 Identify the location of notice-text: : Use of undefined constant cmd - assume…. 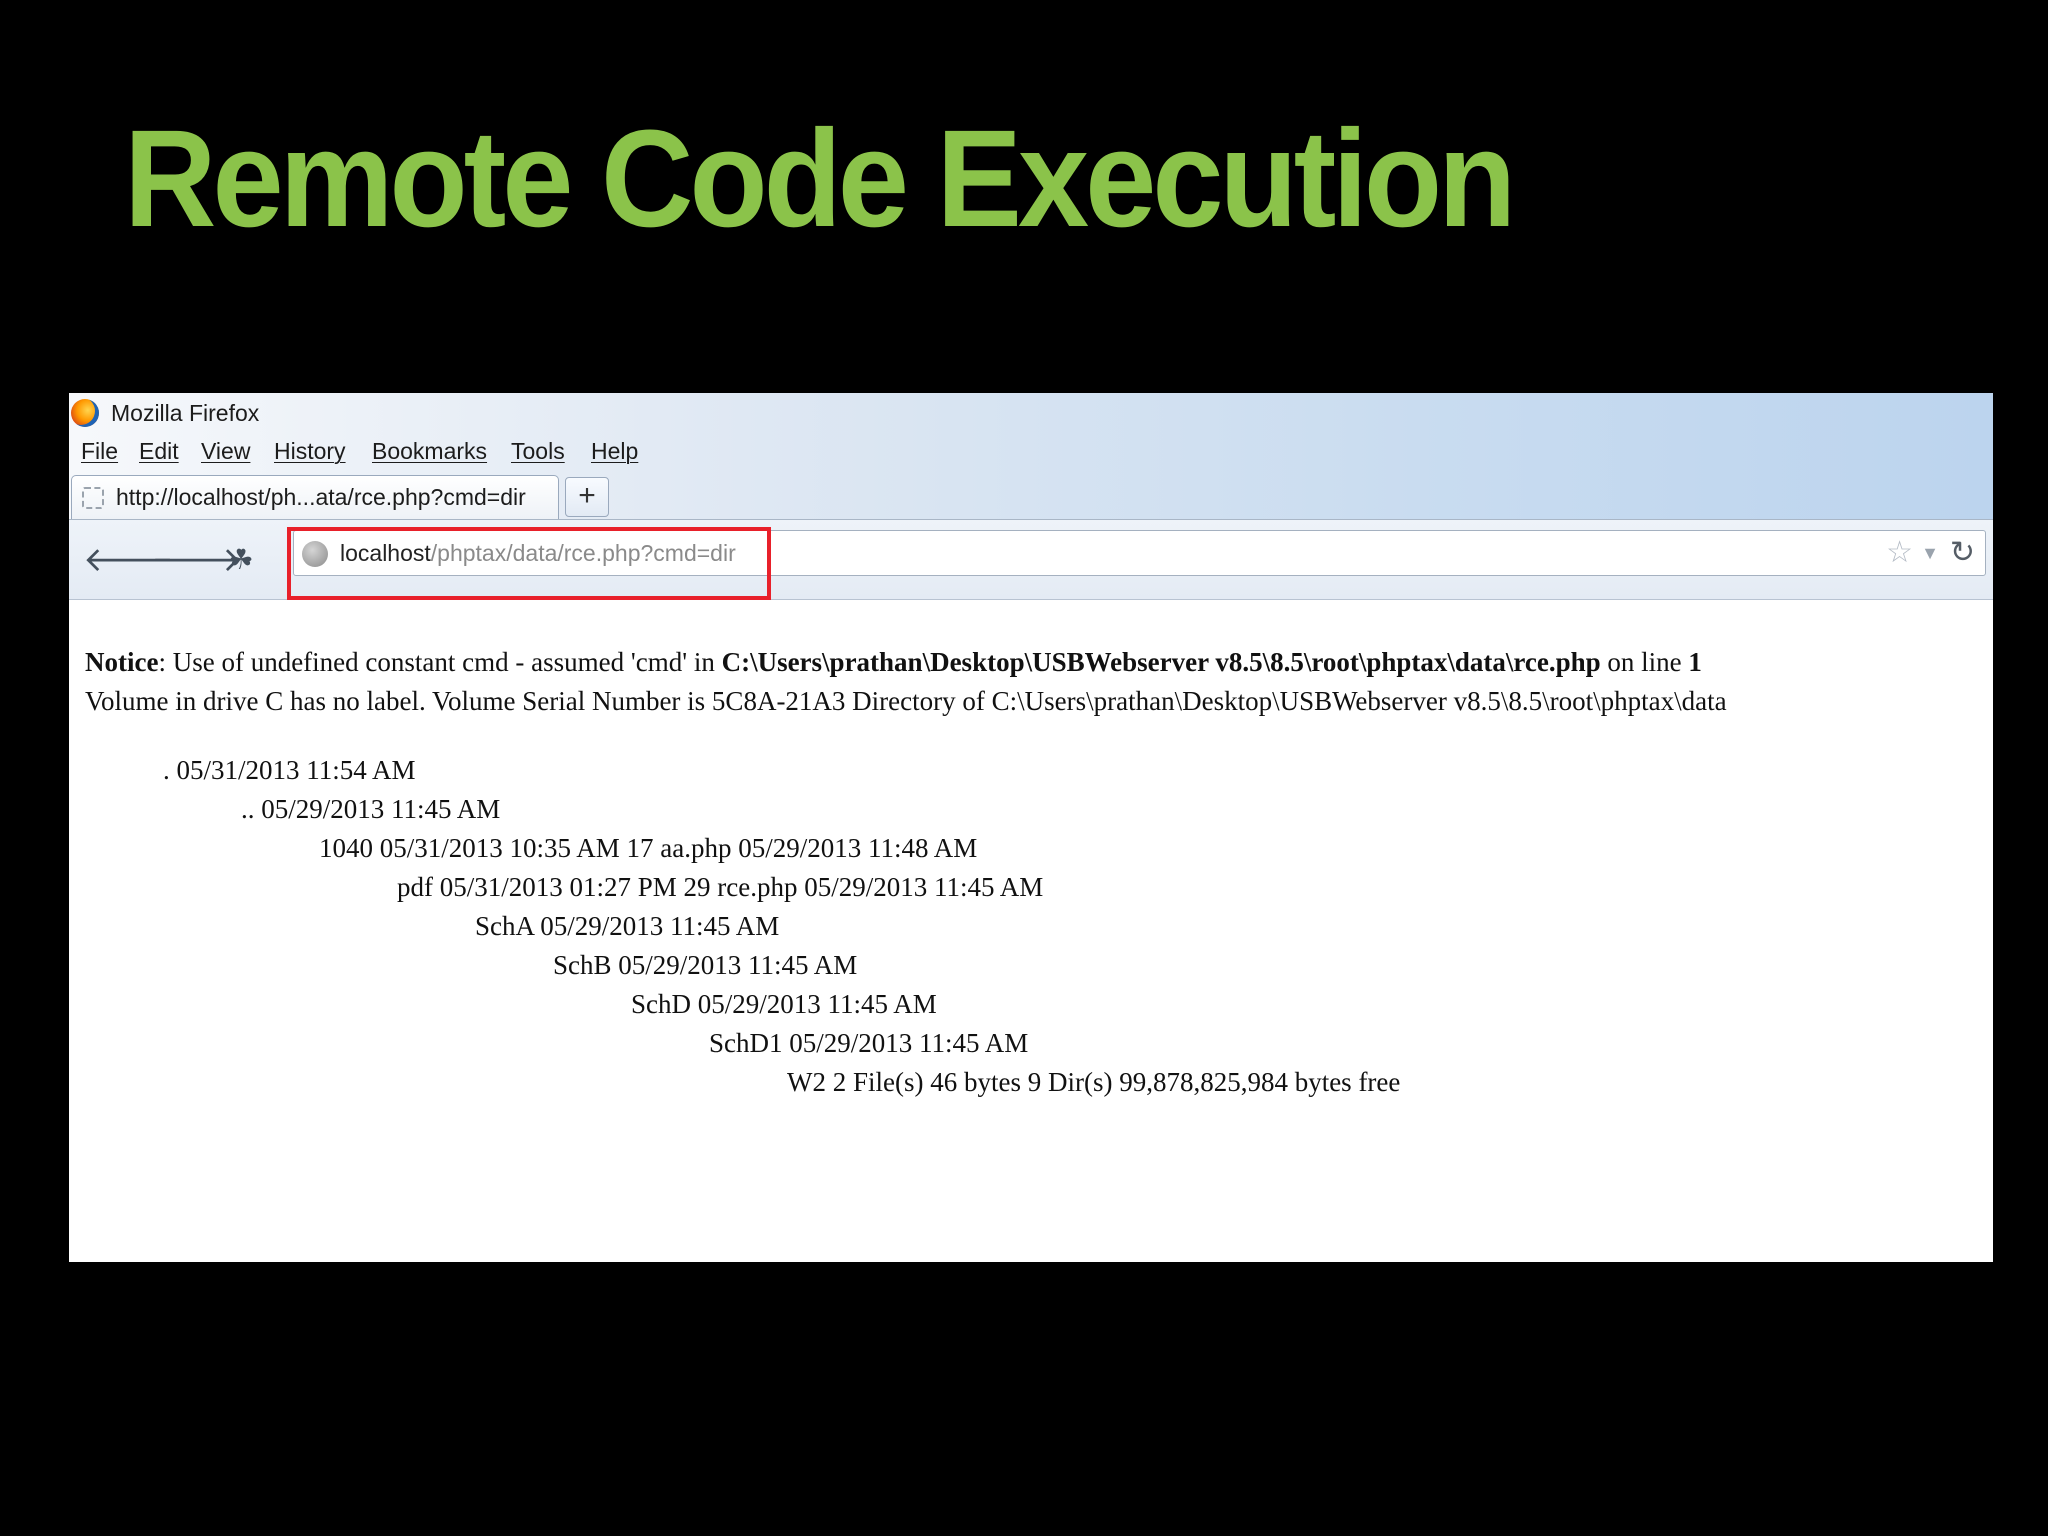
(440, 662).